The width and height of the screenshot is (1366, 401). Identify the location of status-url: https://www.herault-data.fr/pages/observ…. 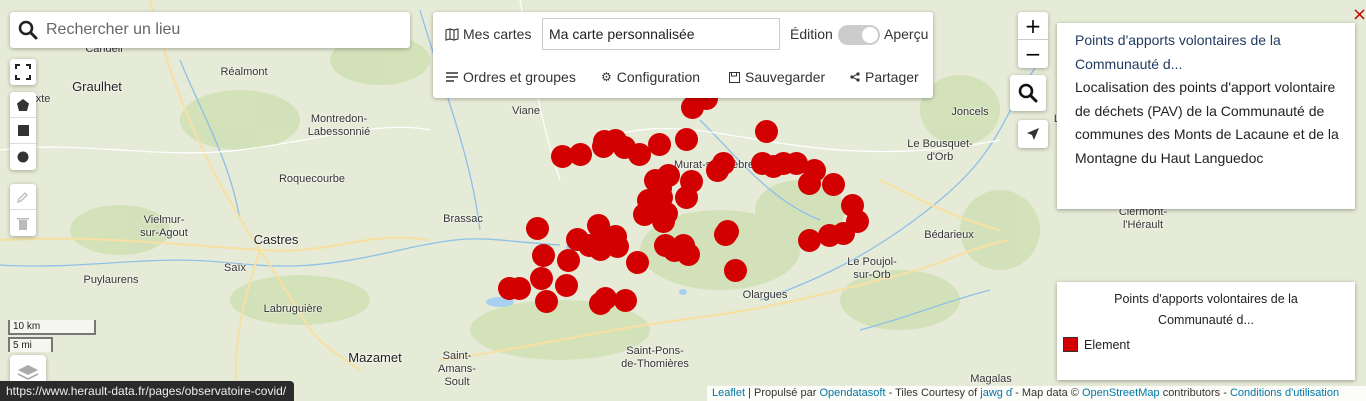
(147, 391).